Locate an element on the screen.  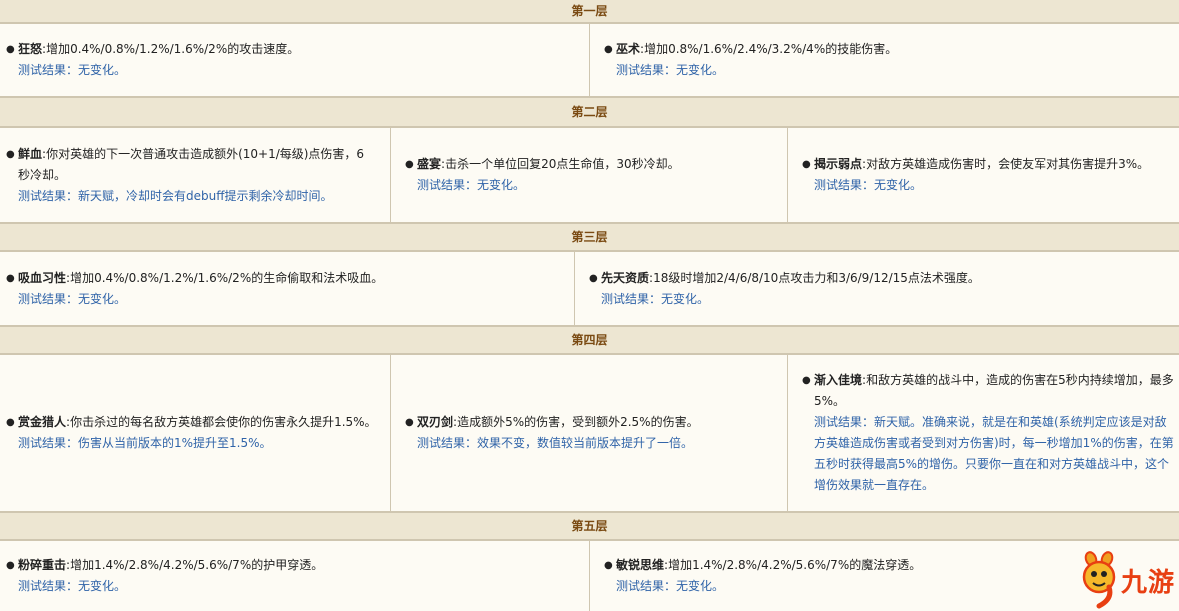
talent-name: 吸血习性 is located at coordinates (42, 277).